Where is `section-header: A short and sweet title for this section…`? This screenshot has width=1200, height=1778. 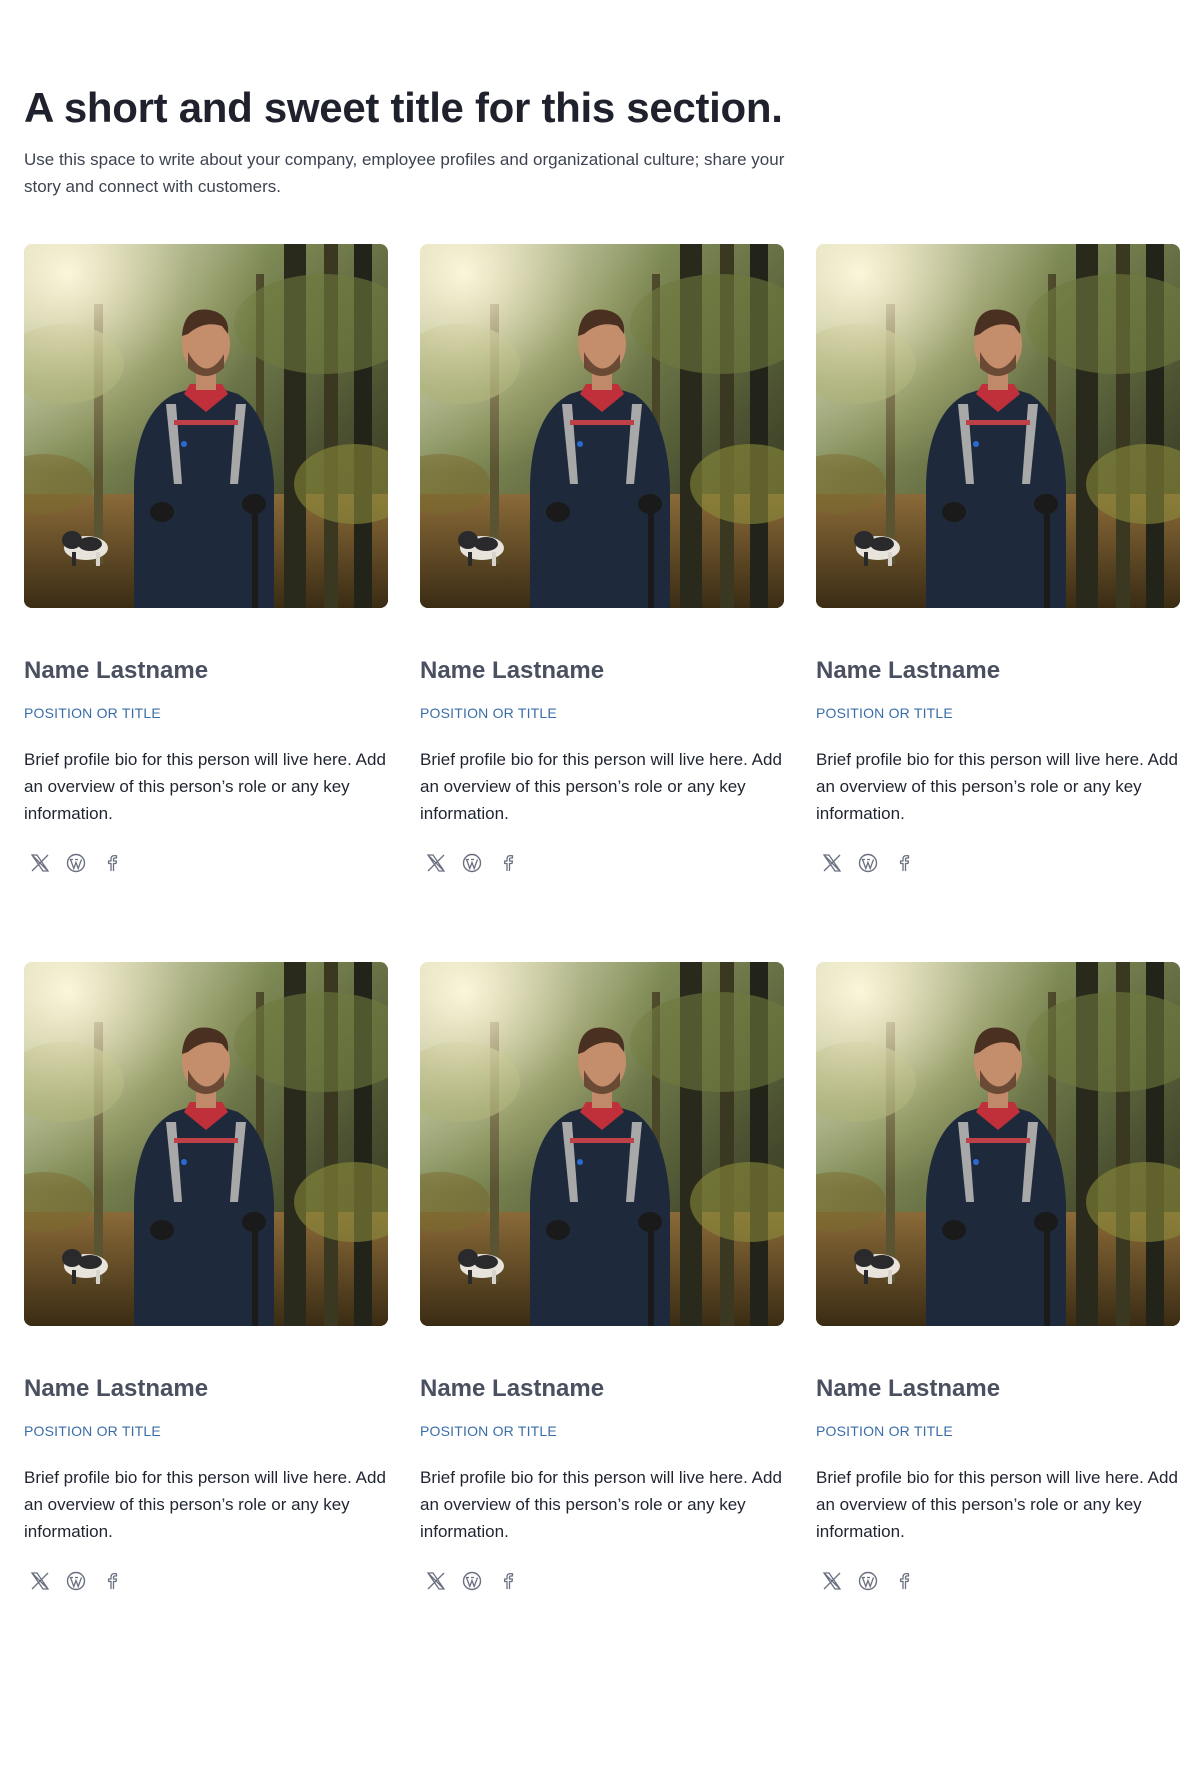
section-header: A short and sweet title for this section… is located at coordinates (434, 141).